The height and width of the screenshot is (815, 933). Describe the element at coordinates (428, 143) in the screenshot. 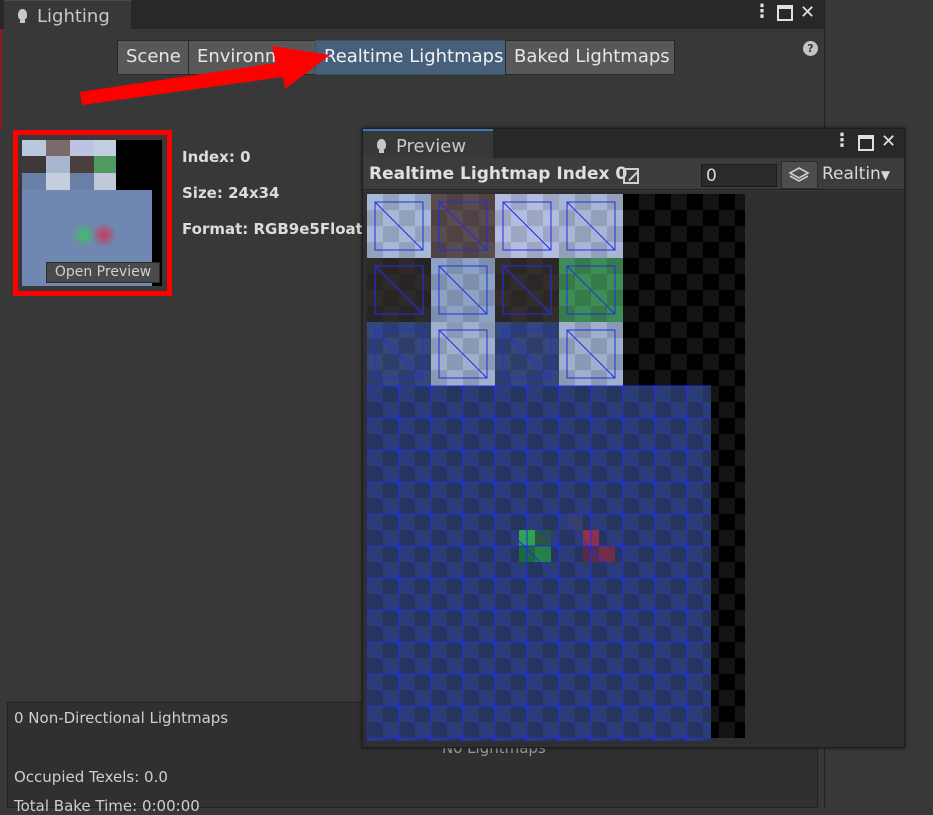

I see `preview-tab: Preview` at that location.